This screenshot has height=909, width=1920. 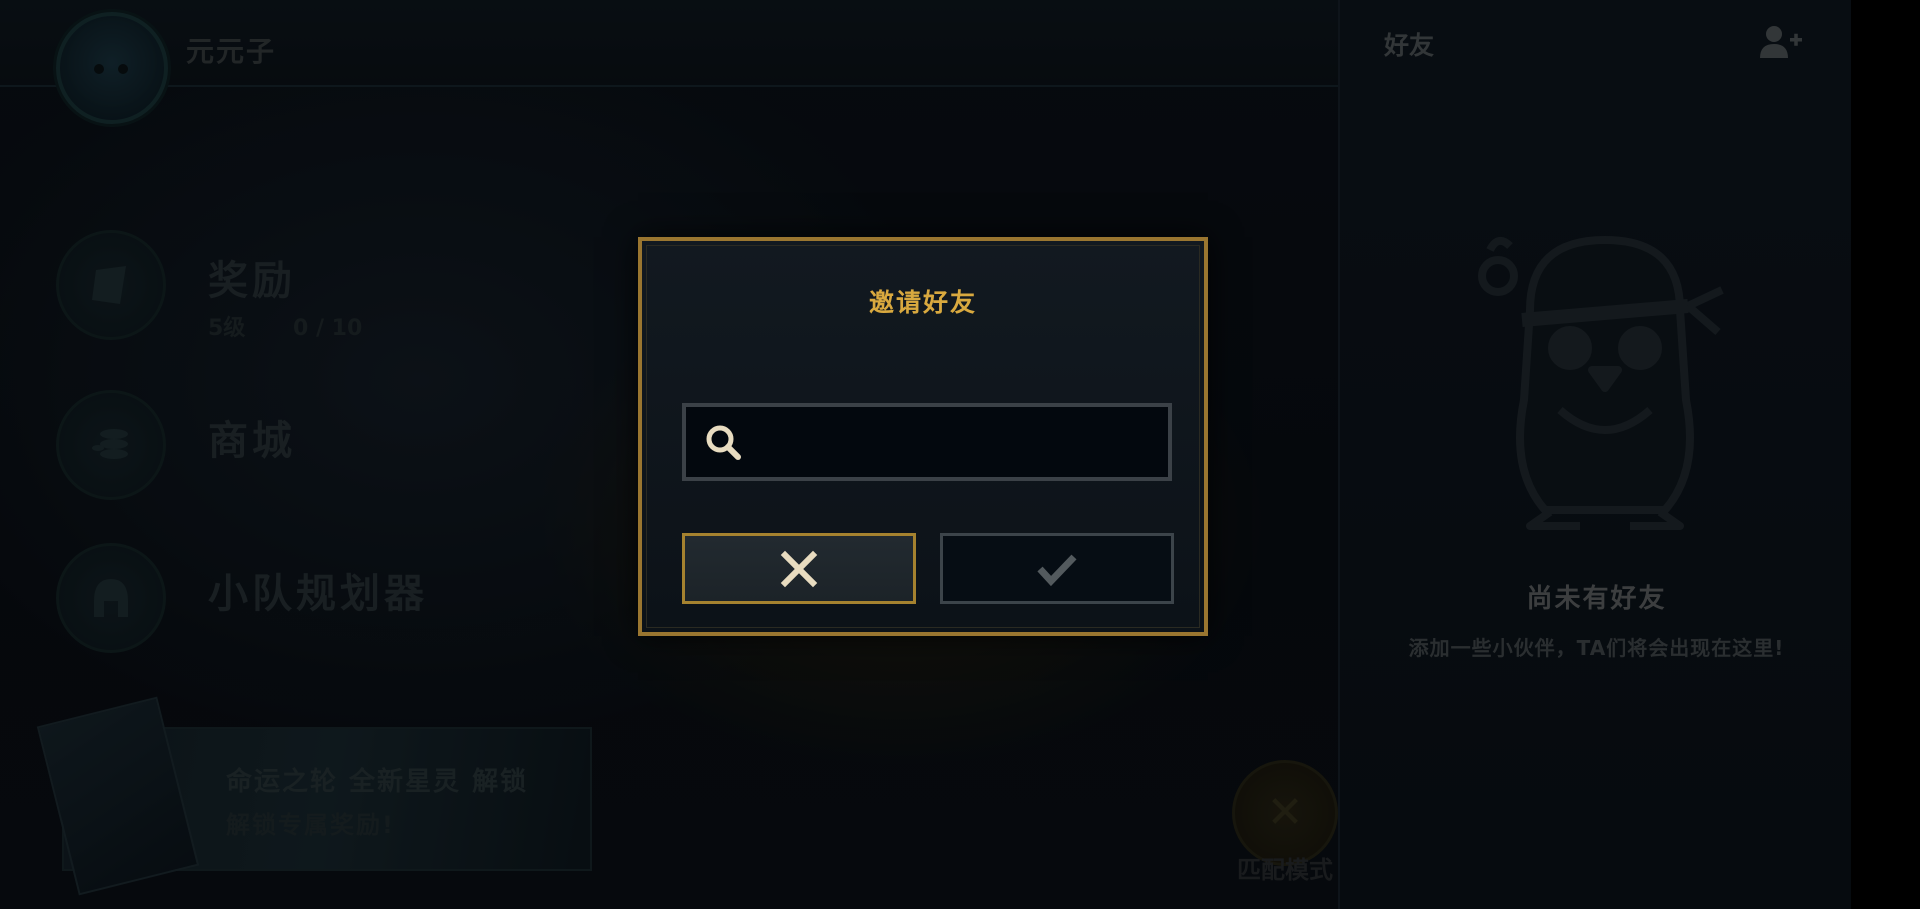 I want to click on search-input, so click(x=960, y=443).